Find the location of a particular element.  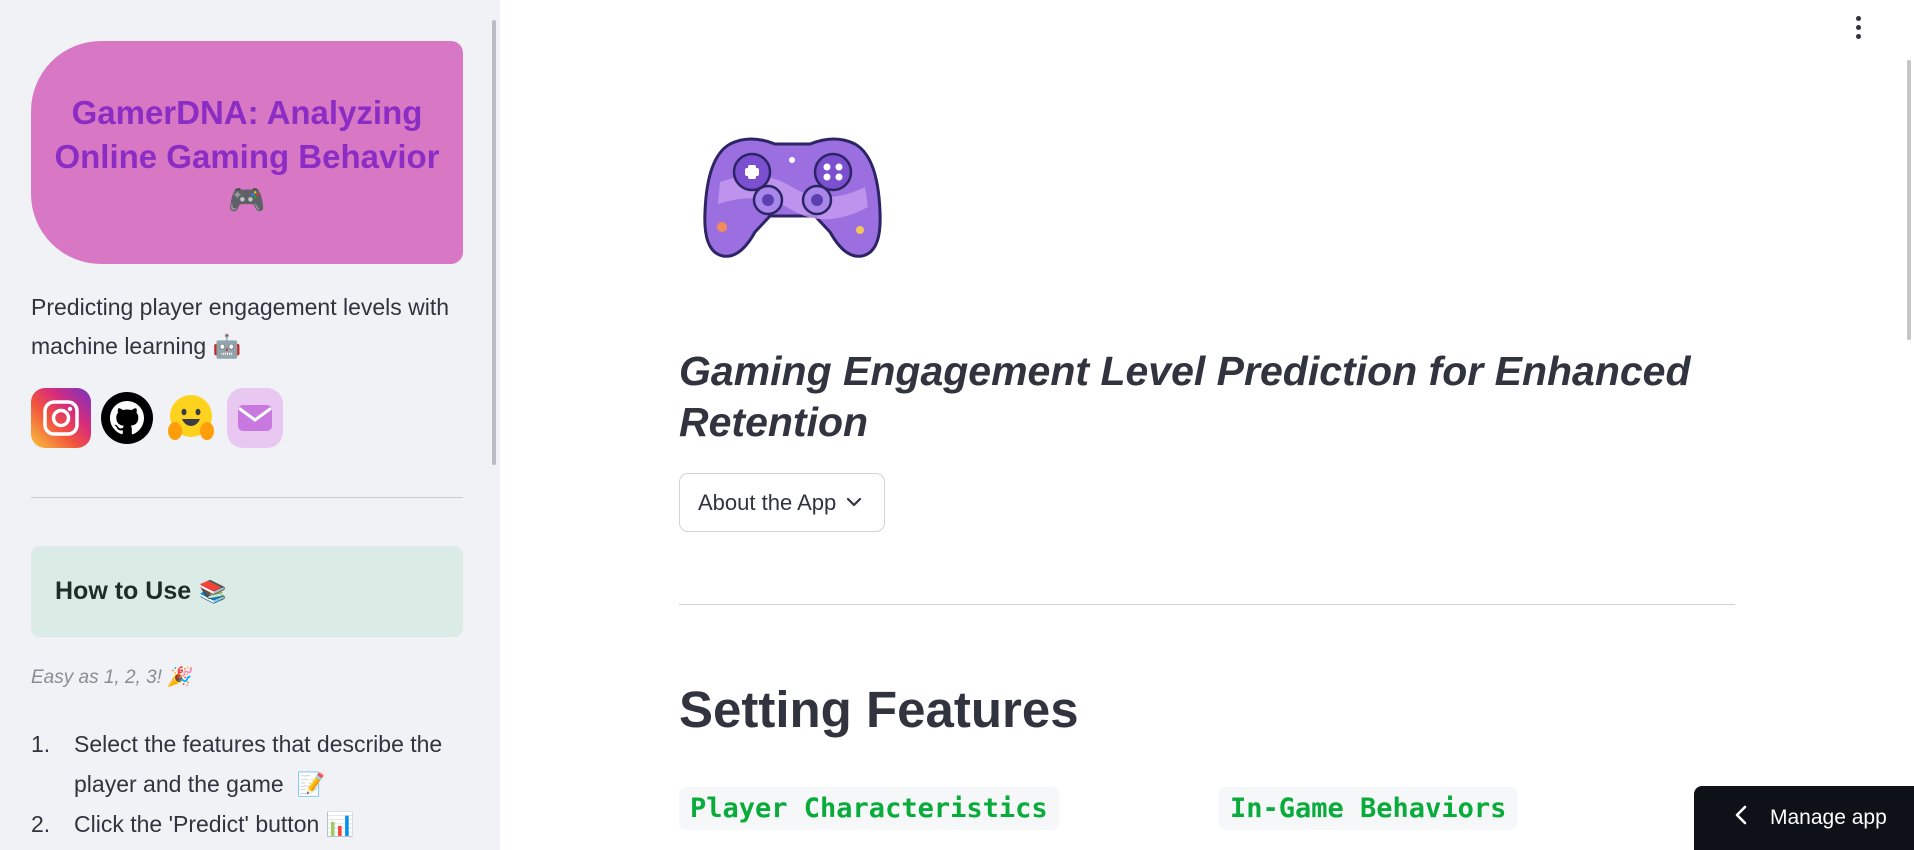

manage-app-button: Manage app is located at coordinates (1804, 818).